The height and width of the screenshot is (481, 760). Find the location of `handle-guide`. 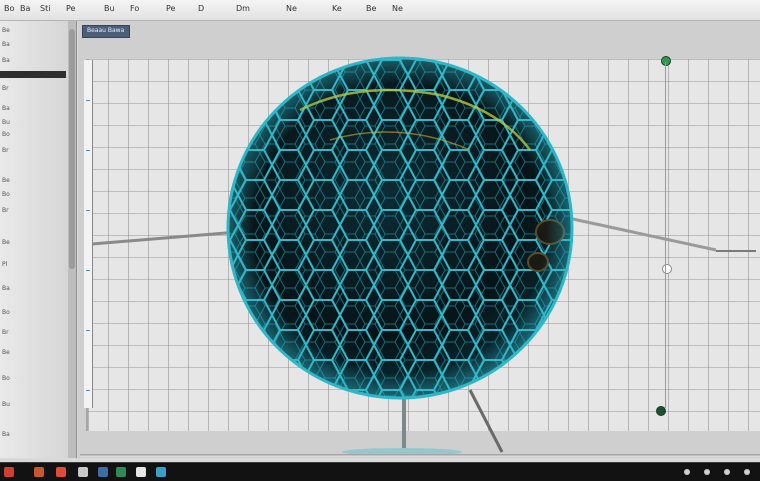

handle-guide is located at coordinates (665, 235).